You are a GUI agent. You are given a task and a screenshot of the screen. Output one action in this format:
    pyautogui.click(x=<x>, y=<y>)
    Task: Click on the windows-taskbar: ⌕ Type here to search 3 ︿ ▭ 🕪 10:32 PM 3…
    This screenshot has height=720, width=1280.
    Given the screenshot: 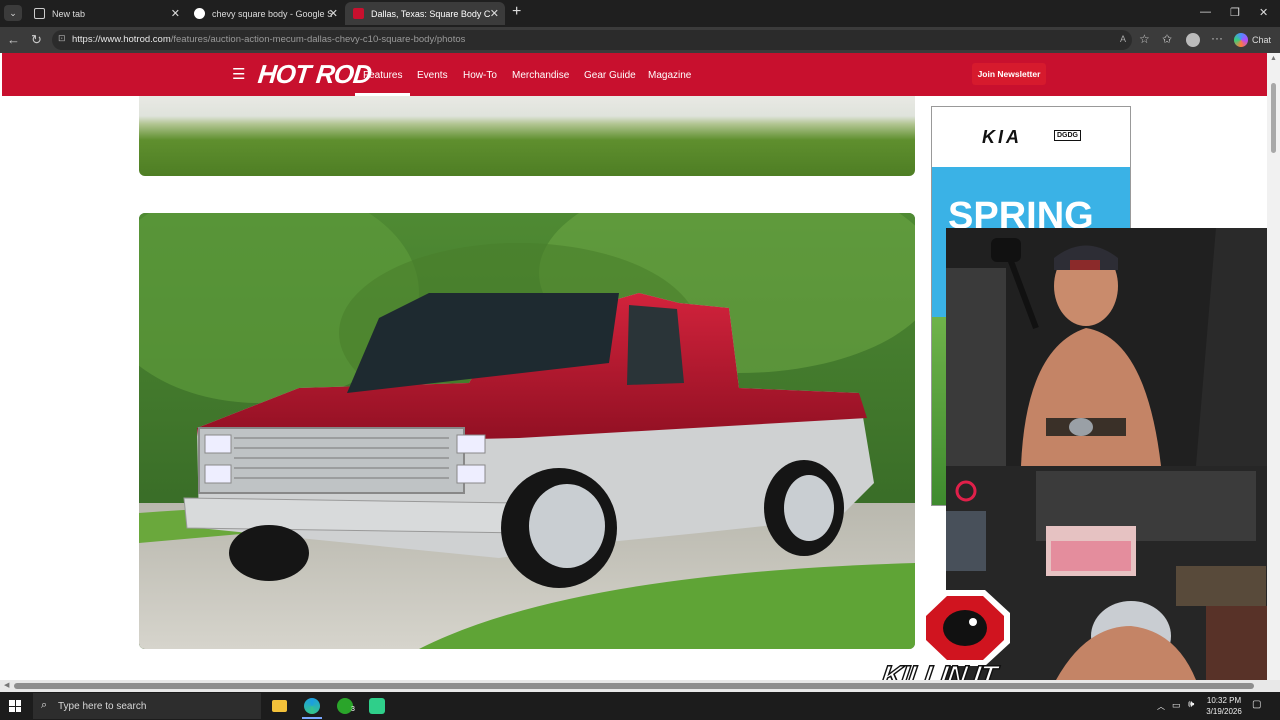 What is the action you would take?
    pyautogui.click(x=640, y=706)
    